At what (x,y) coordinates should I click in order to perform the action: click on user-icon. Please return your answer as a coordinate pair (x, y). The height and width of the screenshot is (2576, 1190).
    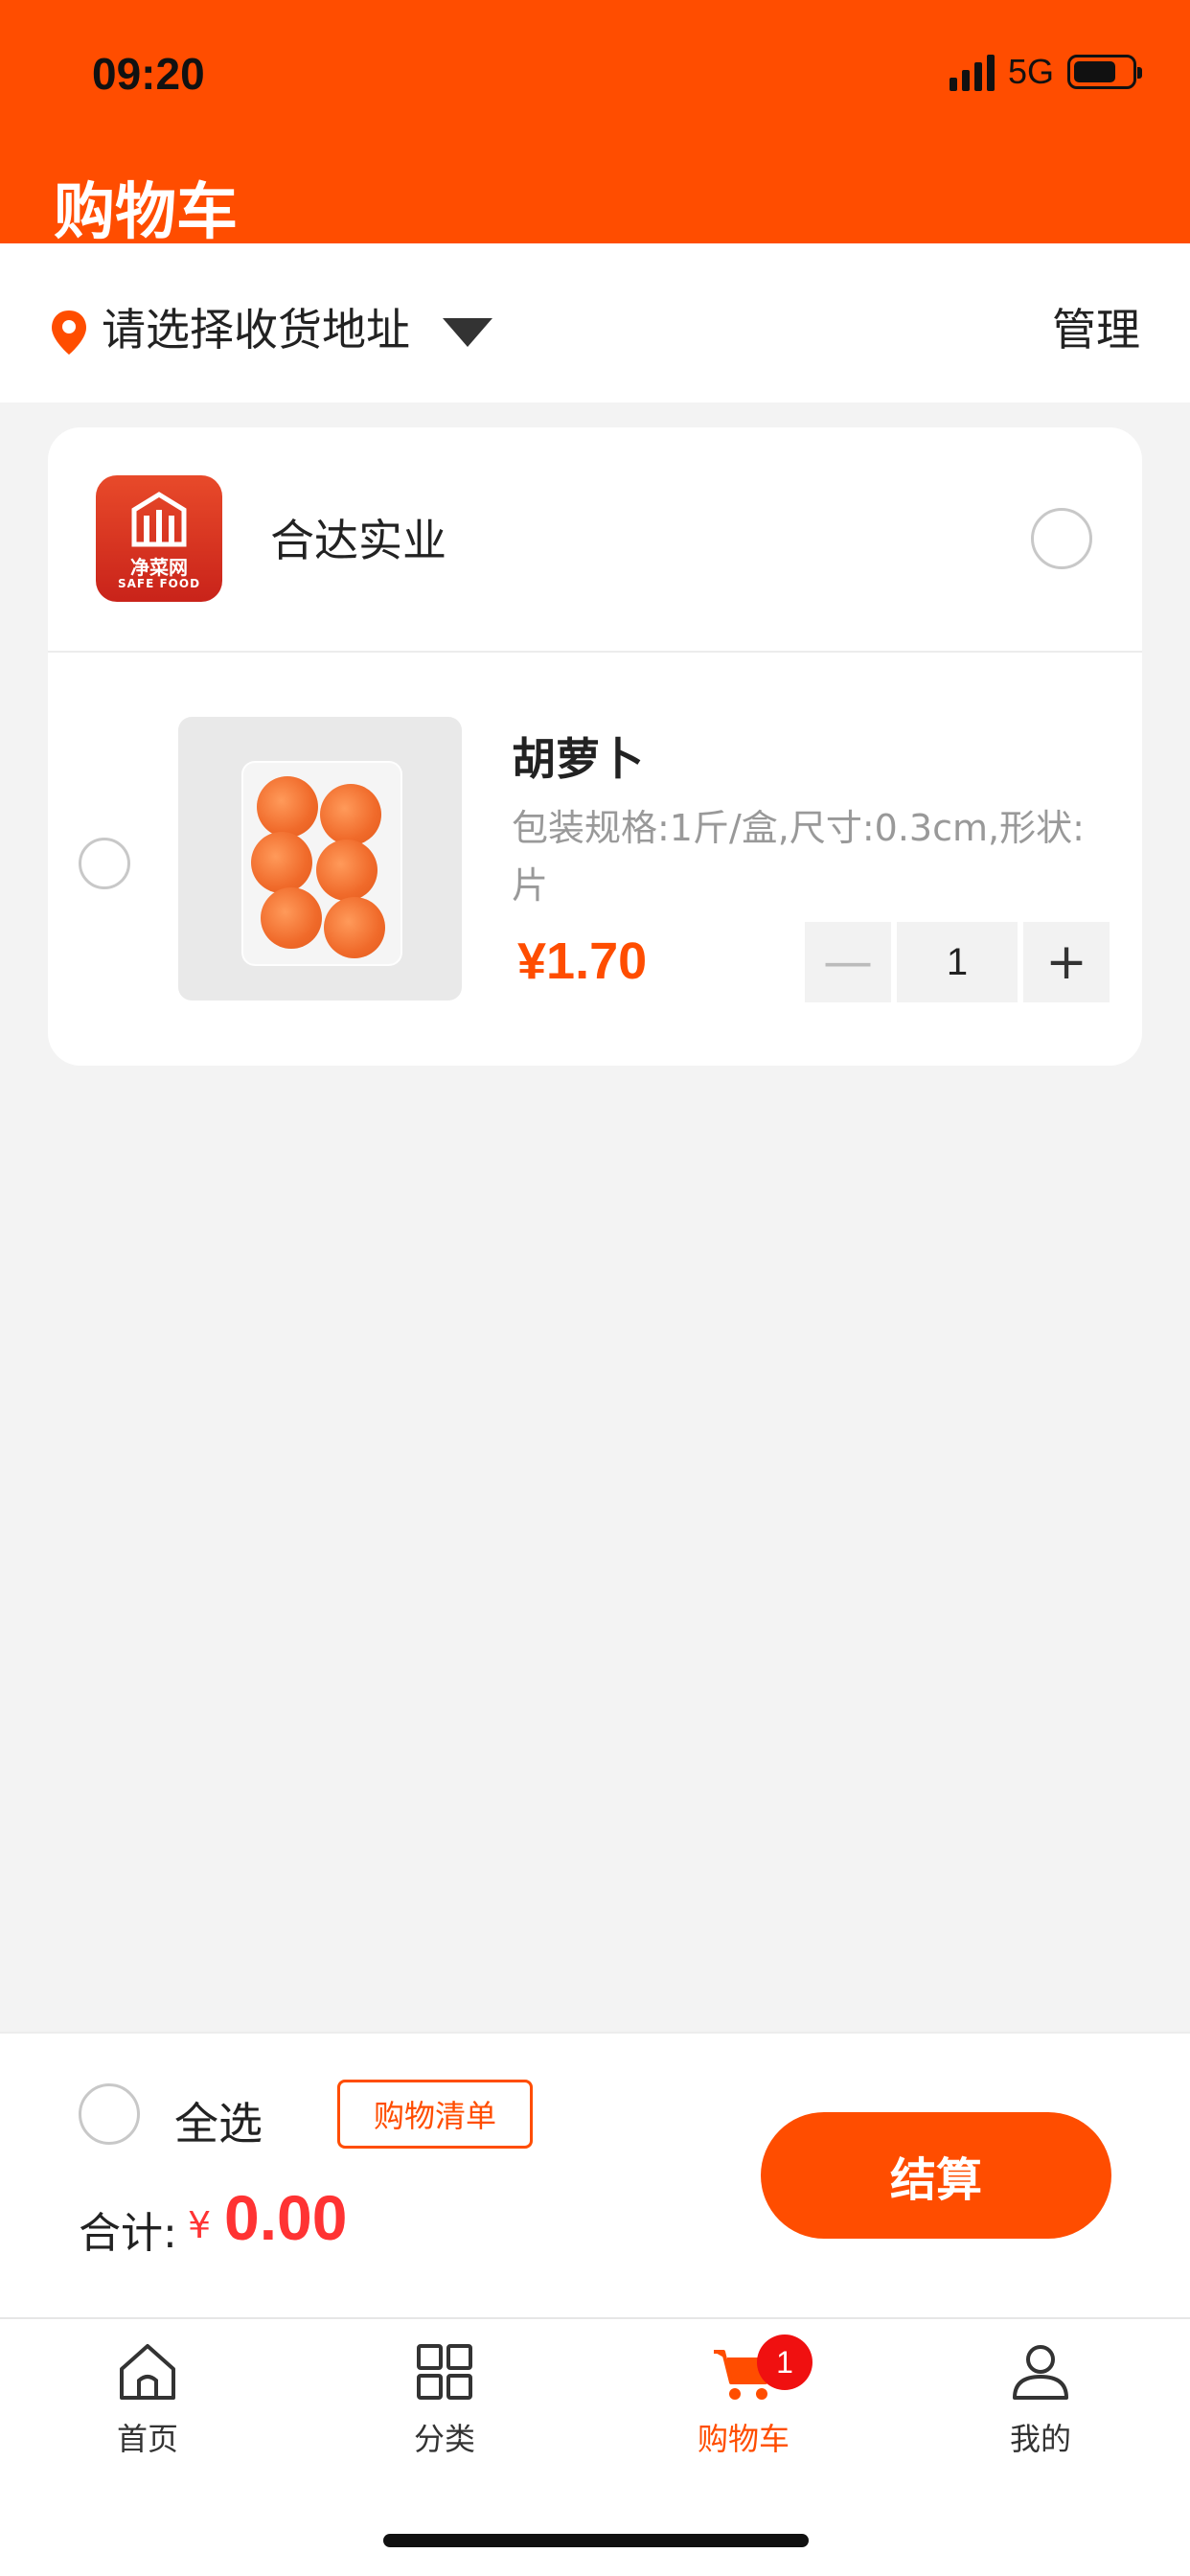
    Looking at the image, I should click on (1040, 2372).